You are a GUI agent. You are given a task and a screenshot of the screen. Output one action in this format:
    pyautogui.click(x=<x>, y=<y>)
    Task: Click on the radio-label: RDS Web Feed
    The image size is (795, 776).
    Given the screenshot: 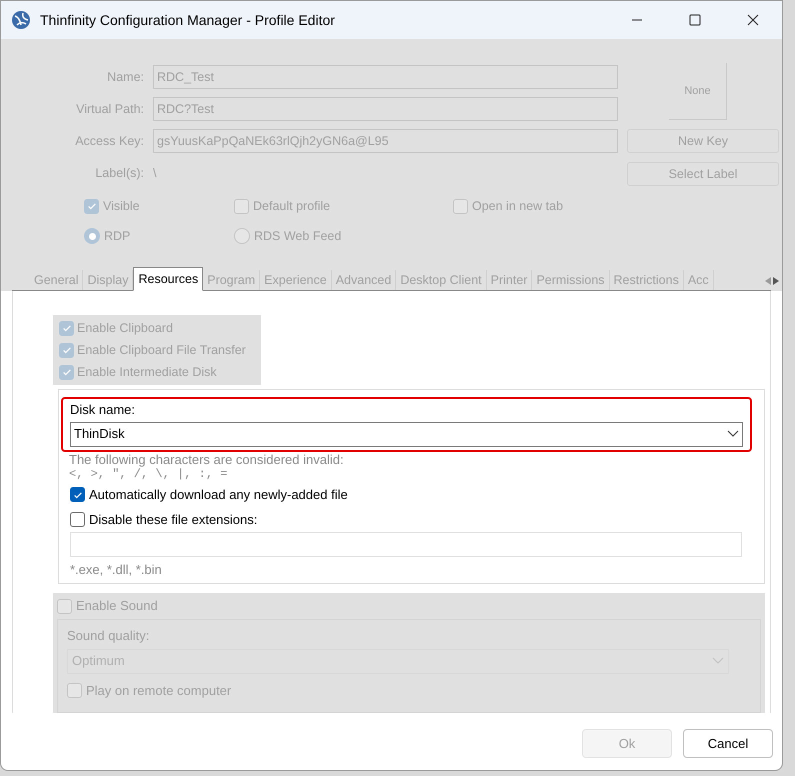 What is the action you would take?
    pyautogui.click(x=298, y=236)
    